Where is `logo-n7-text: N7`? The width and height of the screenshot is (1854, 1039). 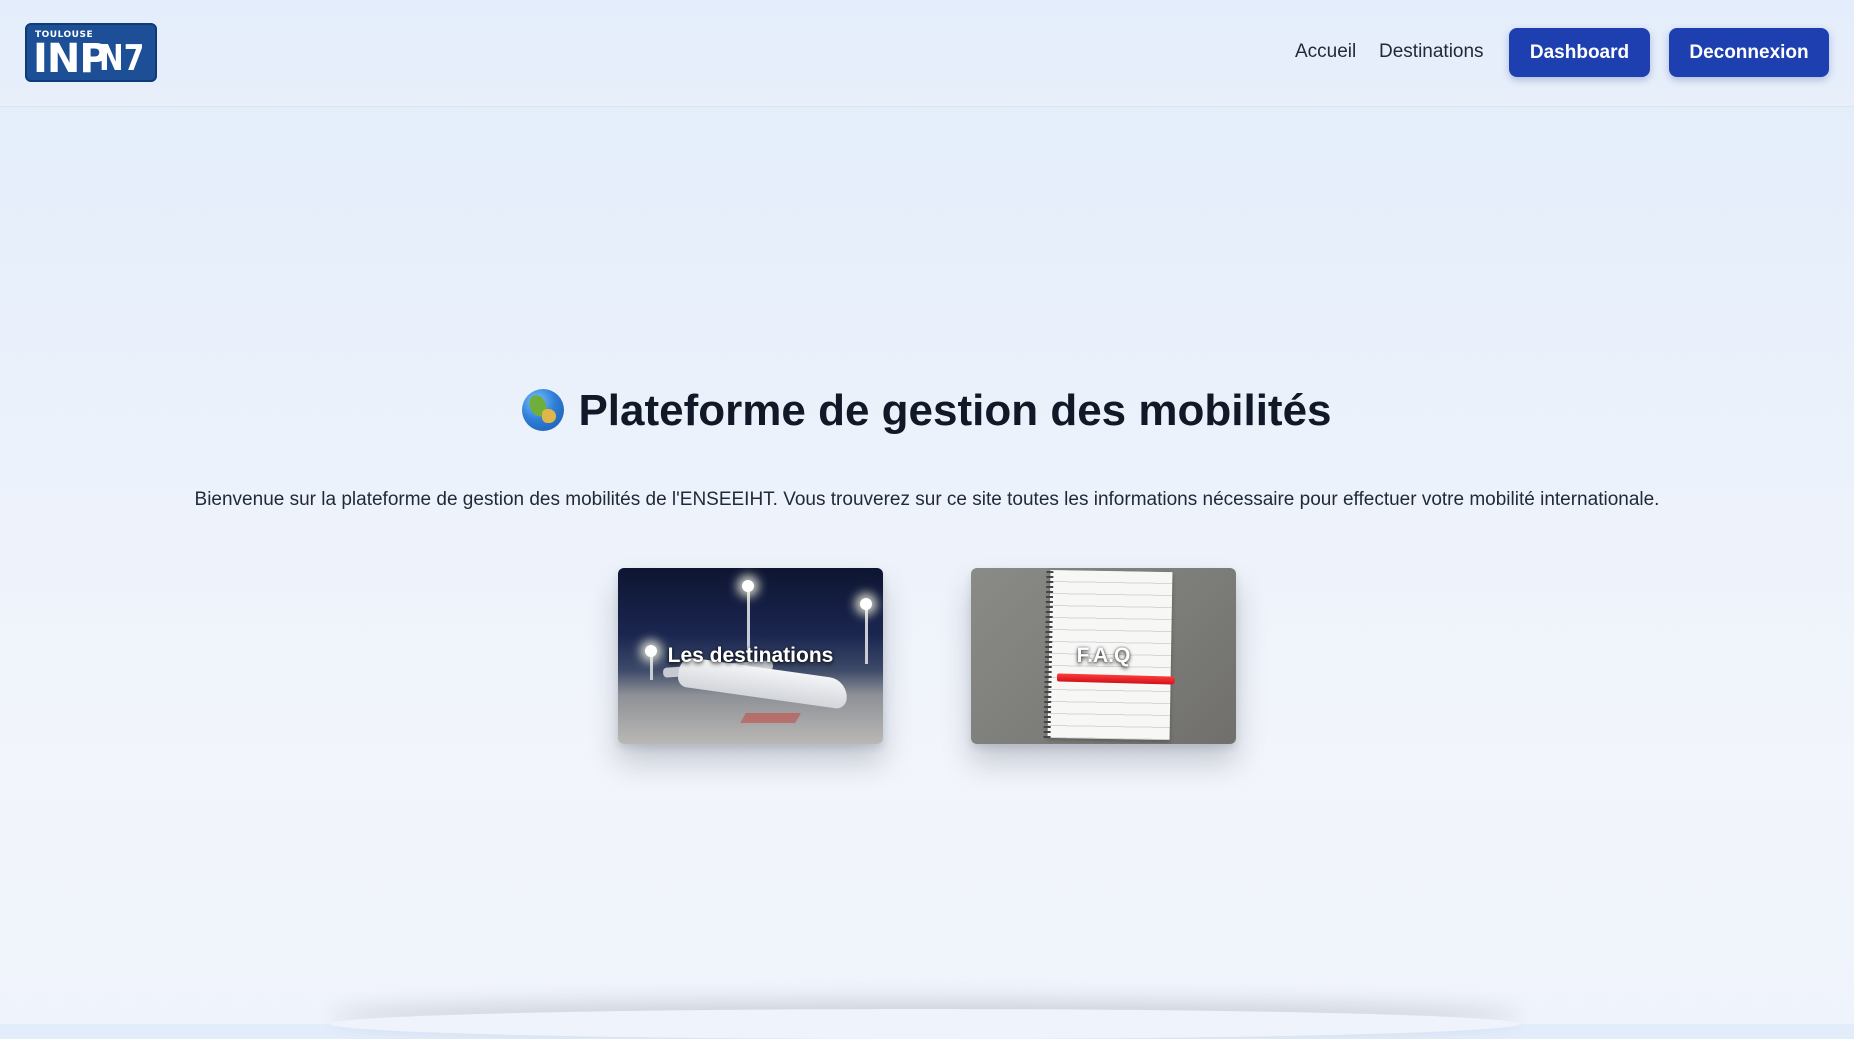
logo-n7-text: N7 is located at coordinates (122, 58).